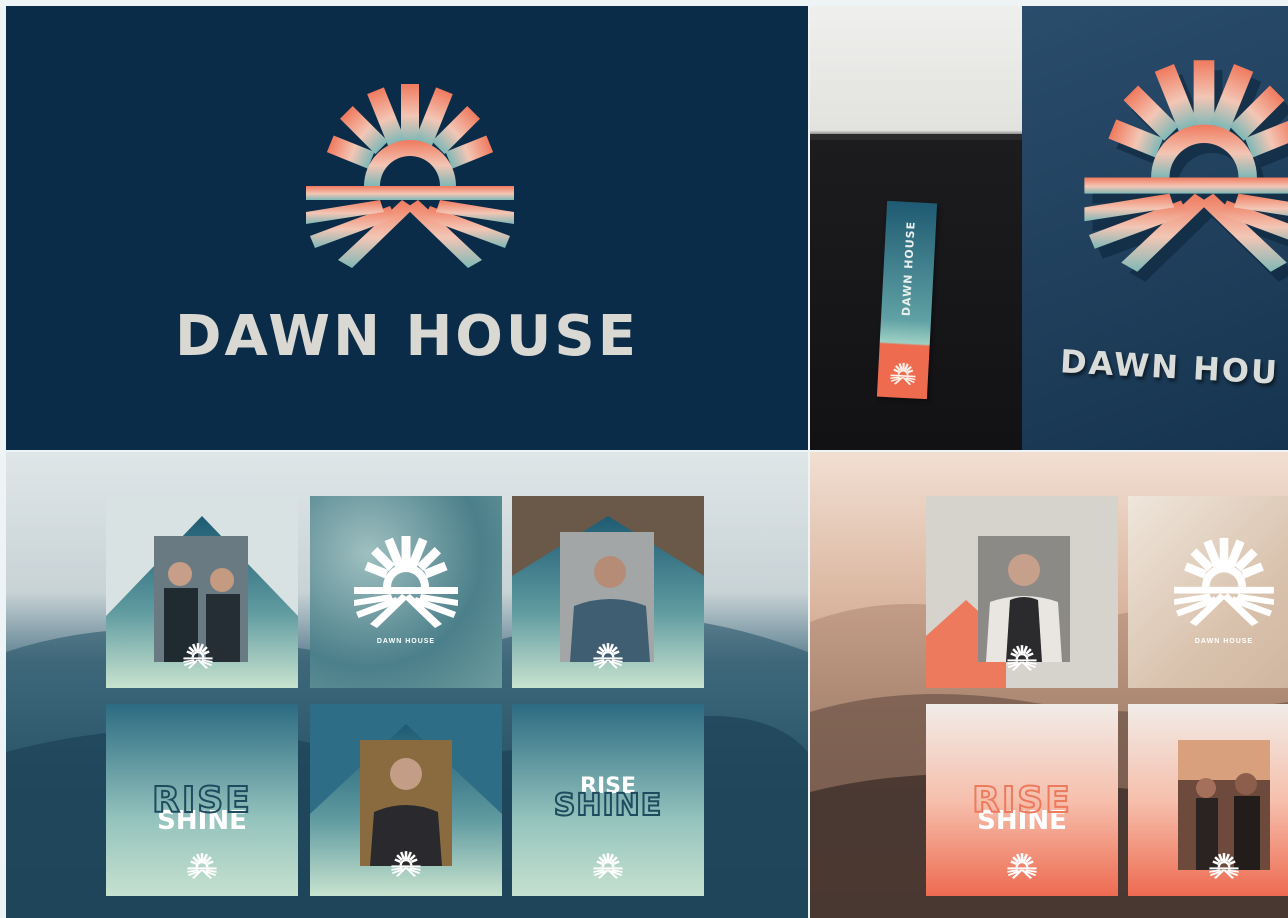  Describe the element at coordinates (608, 800) in the screenshot. I see `social-tile-rise-shine-2: RISE SHINE` at that location.